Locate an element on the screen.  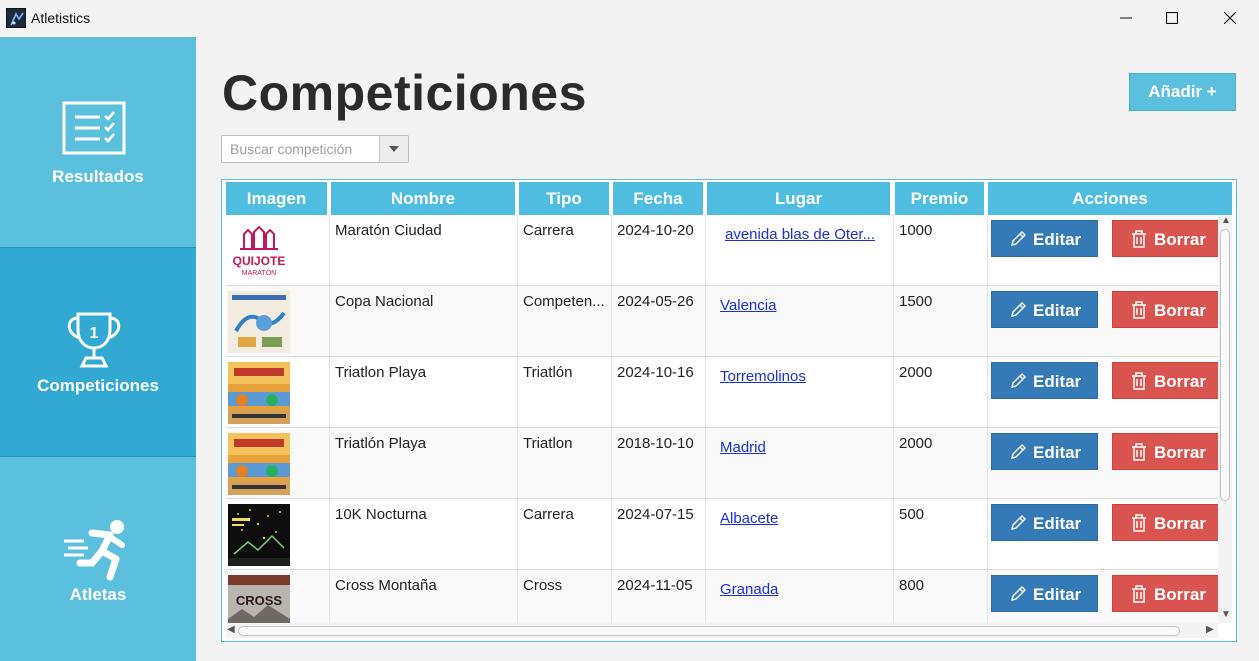
horizontal-scroll-thumb is located at coordinates (709, 631).